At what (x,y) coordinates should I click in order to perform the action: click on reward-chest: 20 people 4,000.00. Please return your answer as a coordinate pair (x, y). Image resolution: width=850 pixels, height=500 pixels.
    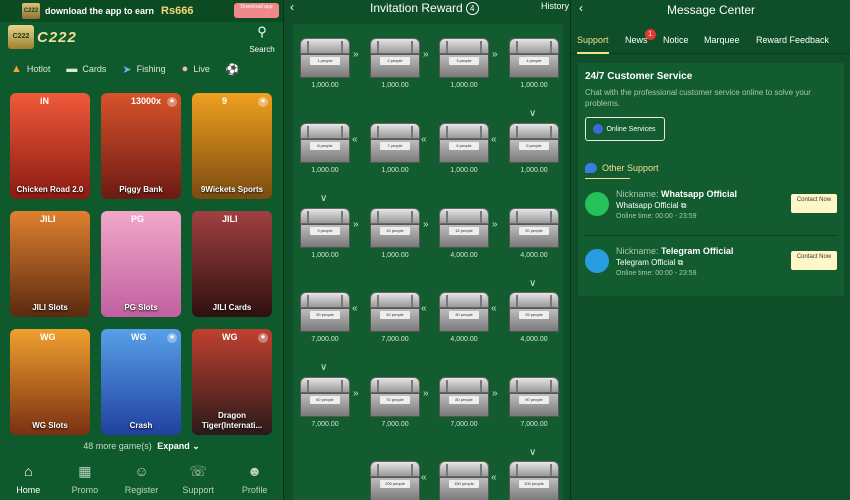
    Looking at the image, I should click on (534, 233).